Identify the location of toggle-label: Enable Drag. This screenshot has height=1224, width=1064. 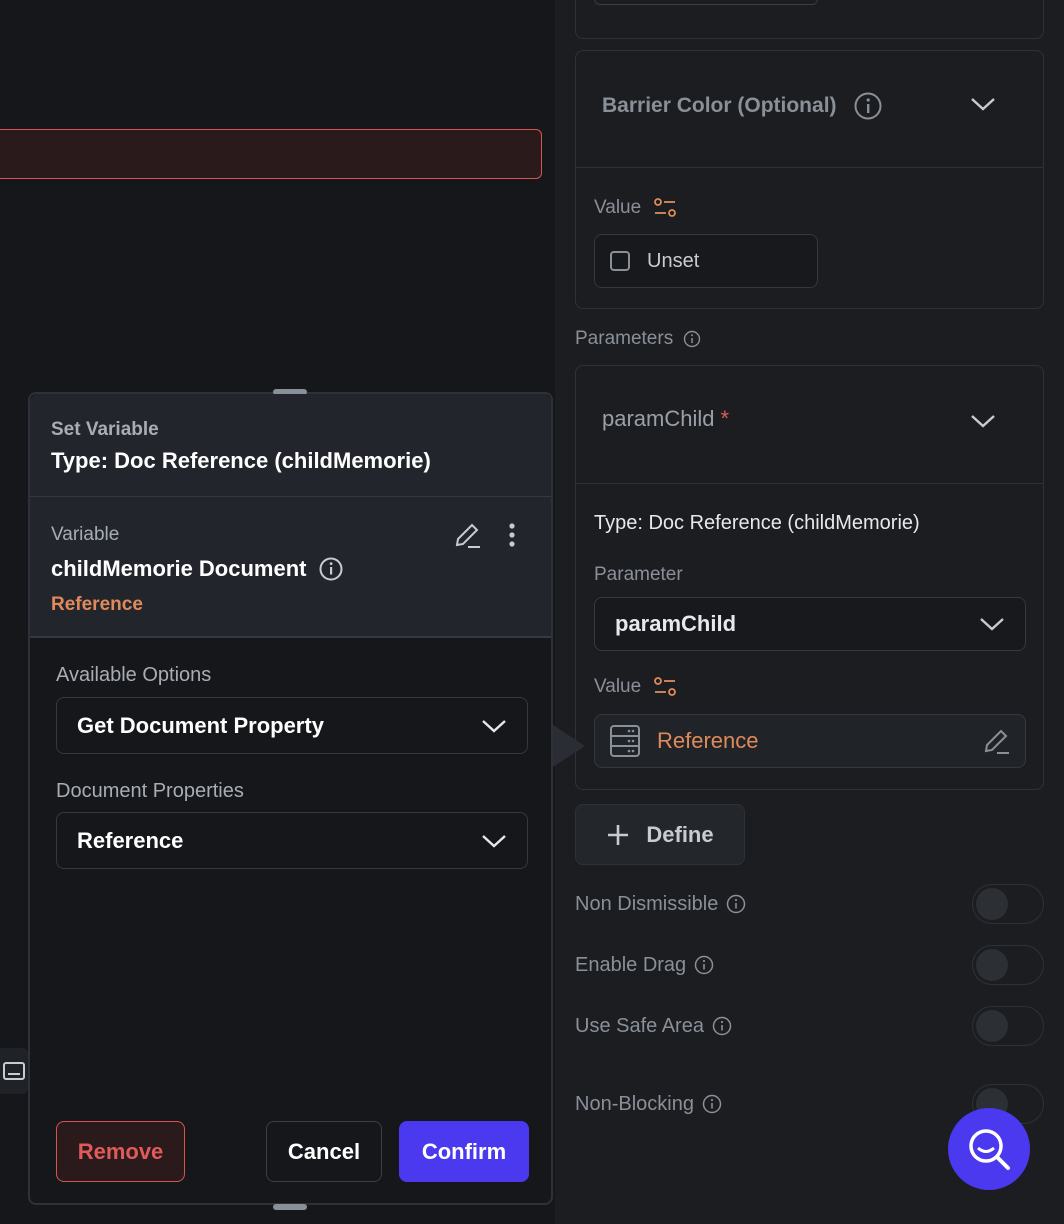
(631, 964).